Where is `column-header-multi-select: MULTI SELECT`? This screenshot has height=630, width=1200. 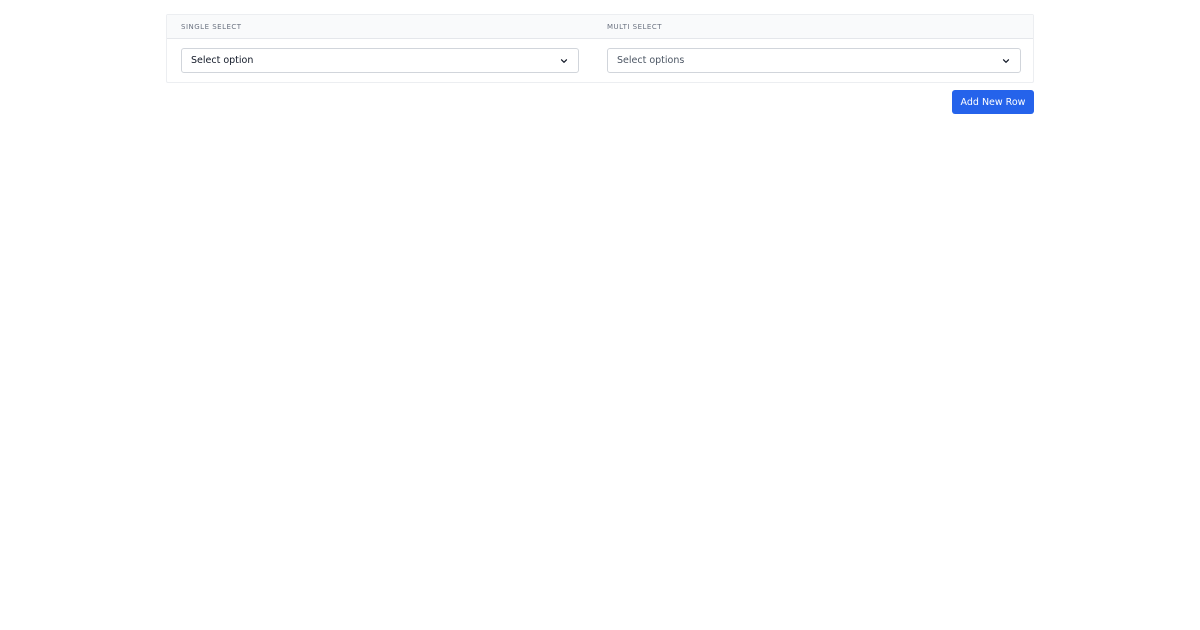 column-header-multi-select: MULTI SELECT is located at coordinates (635, 27).